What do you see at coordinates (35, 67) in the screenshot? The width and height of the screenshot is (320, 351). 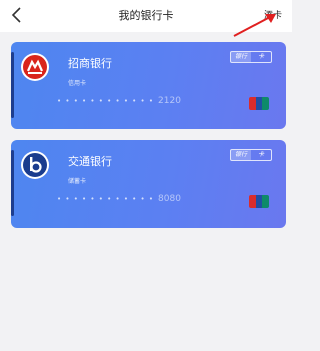 I see `cmb-logo-icon` at bounding box center [35, 67].